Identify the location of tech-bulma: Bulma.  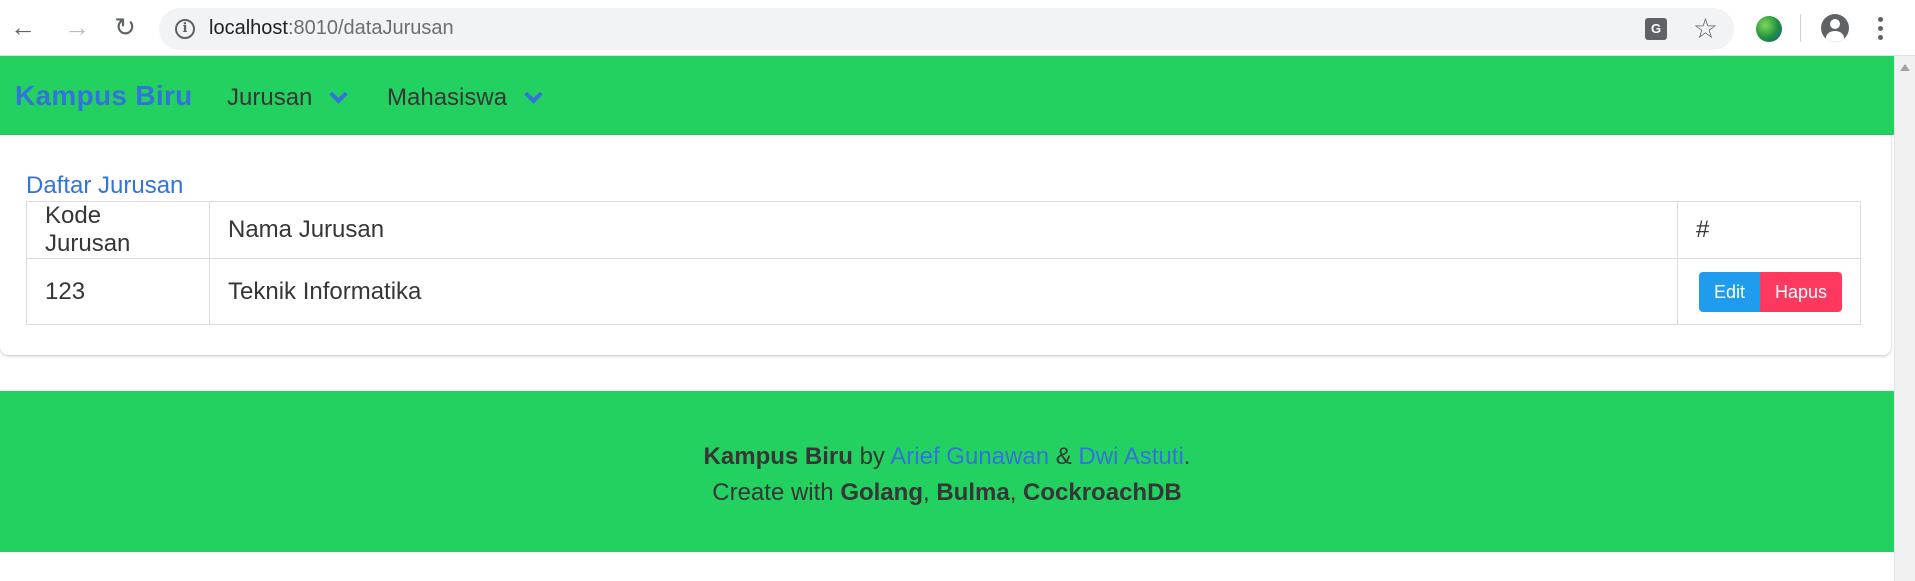
(973, 492).